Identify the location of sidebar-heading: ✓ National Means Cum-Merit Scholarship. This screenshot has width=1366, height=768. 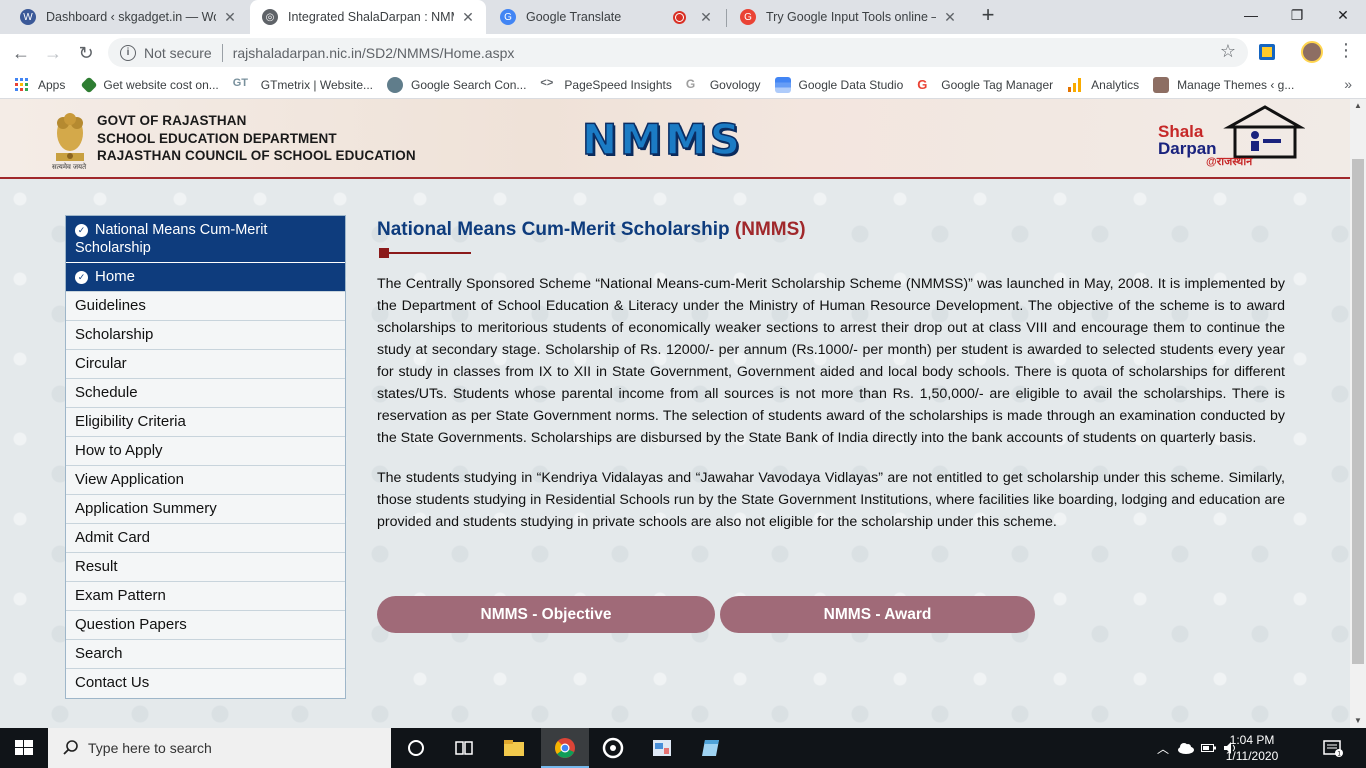
(205, 239).